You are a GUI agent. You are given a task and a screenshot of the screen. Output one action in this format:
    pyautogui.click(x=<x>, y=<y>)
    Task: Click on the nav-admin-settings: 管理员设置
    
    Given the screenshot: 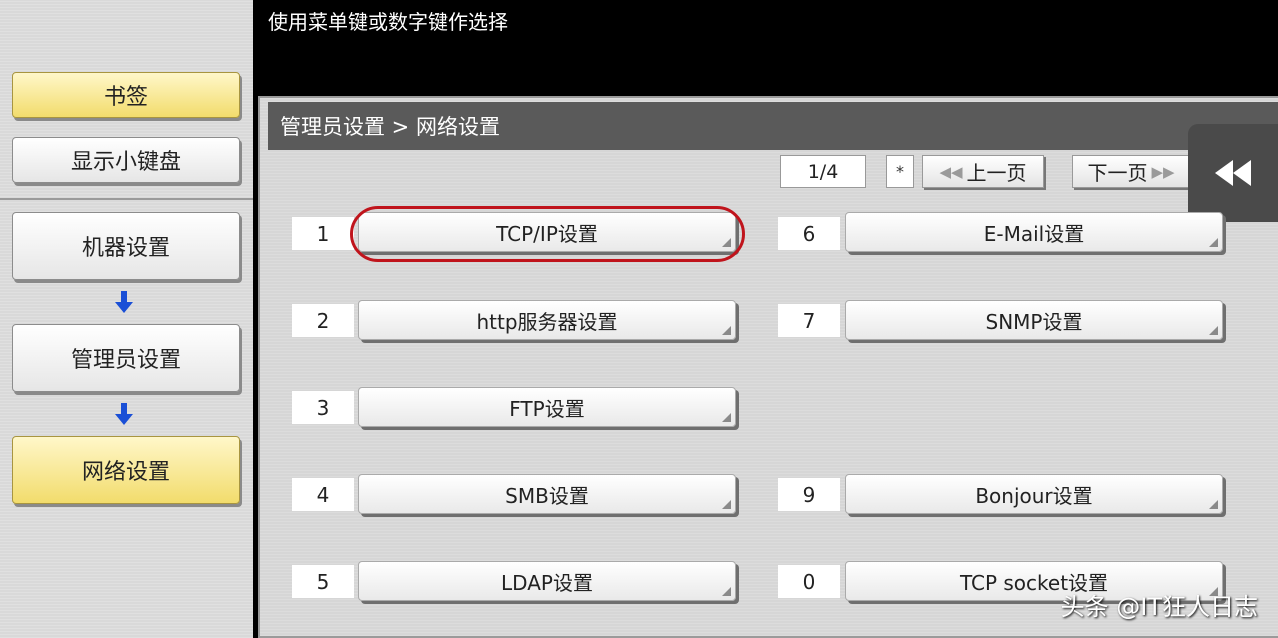 What is the action you would take?
    pyautogui.click(x=126, y=358)
    